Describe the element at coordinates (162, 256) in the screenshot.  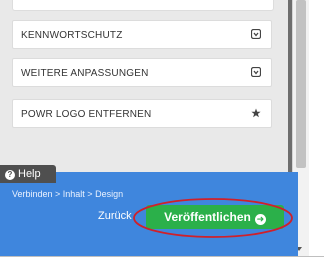
I see `window-bottom-edge` at that location.